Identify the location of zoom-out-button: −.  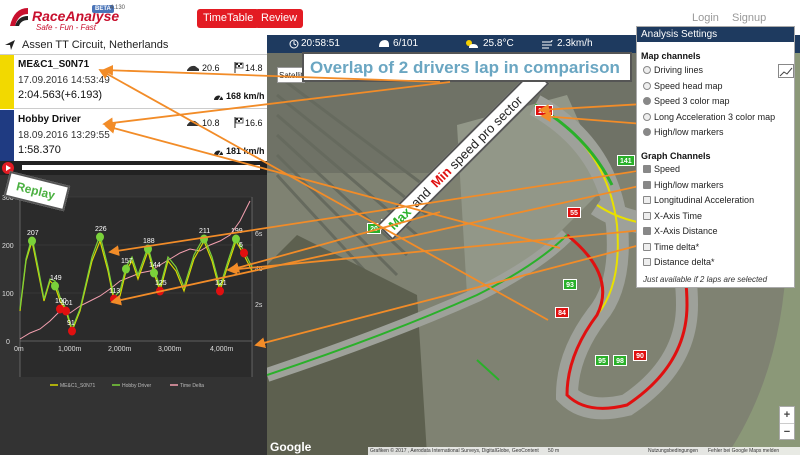
(787, 432).